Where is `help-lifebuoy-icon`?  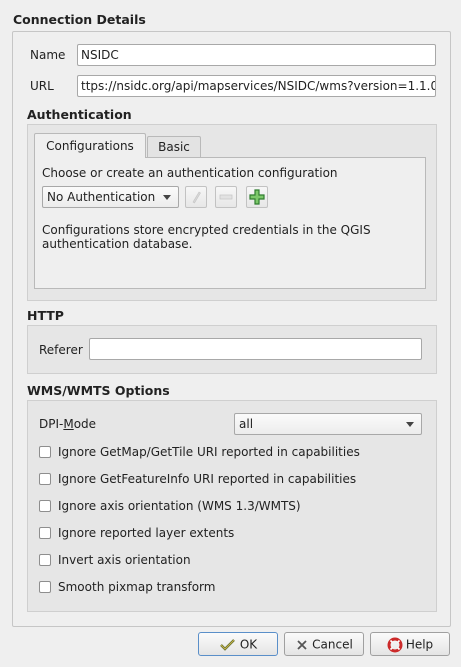 help-lifebuoy-icon is located at coordinates (395, 644).